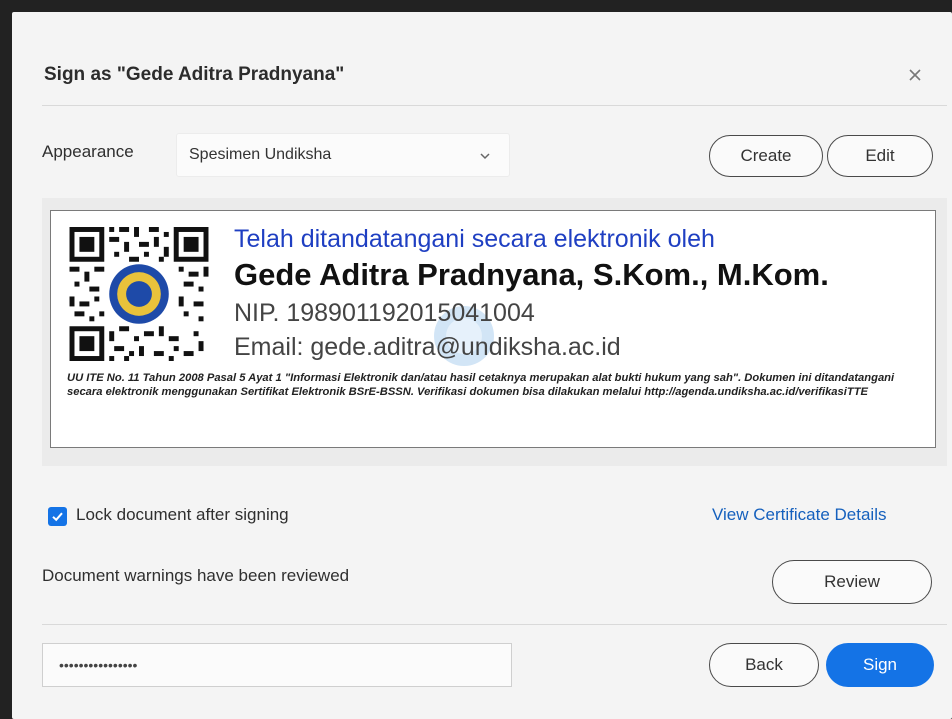 The width and height of the screenshot is (952, 719). I want to click on chevron-down-icon, so click(485, 156).